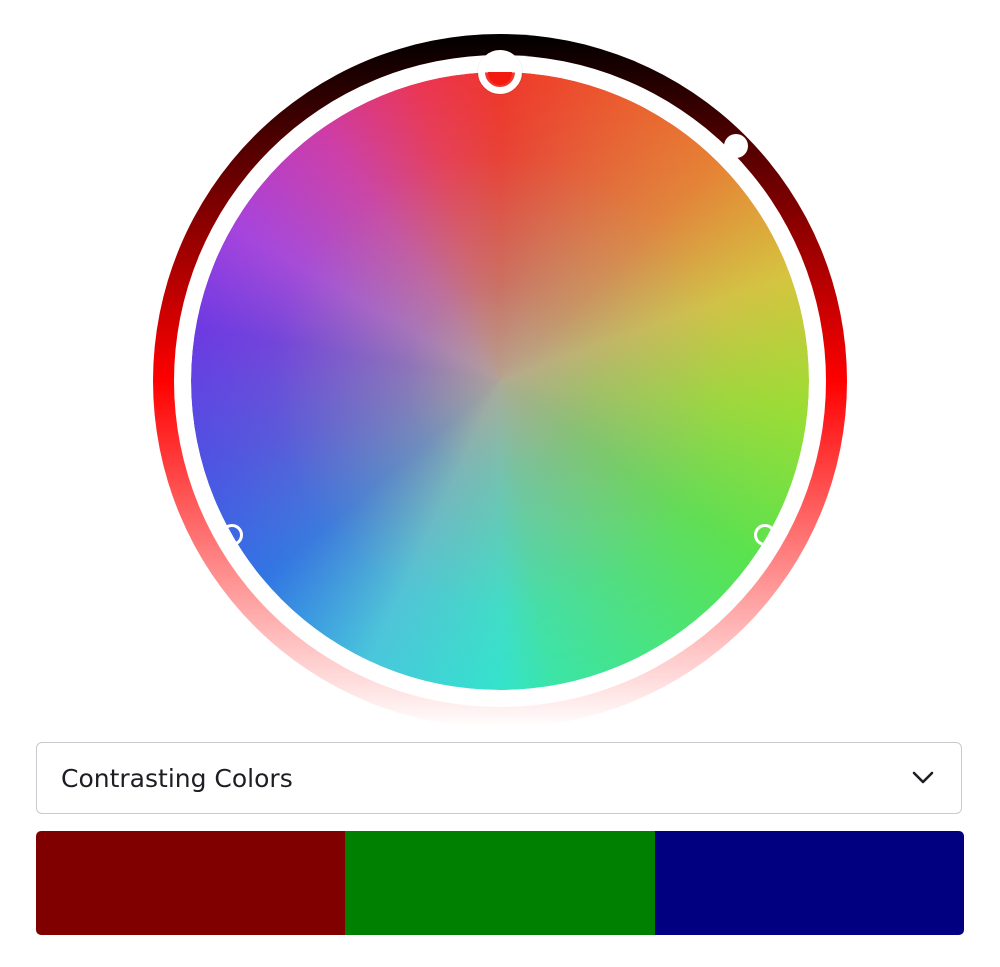 The image size is (1000, 967). Describe the element at coordinates (177, 778) in the screenshot. I see `color-scheme-selected: Contrasting Colors` at that location.